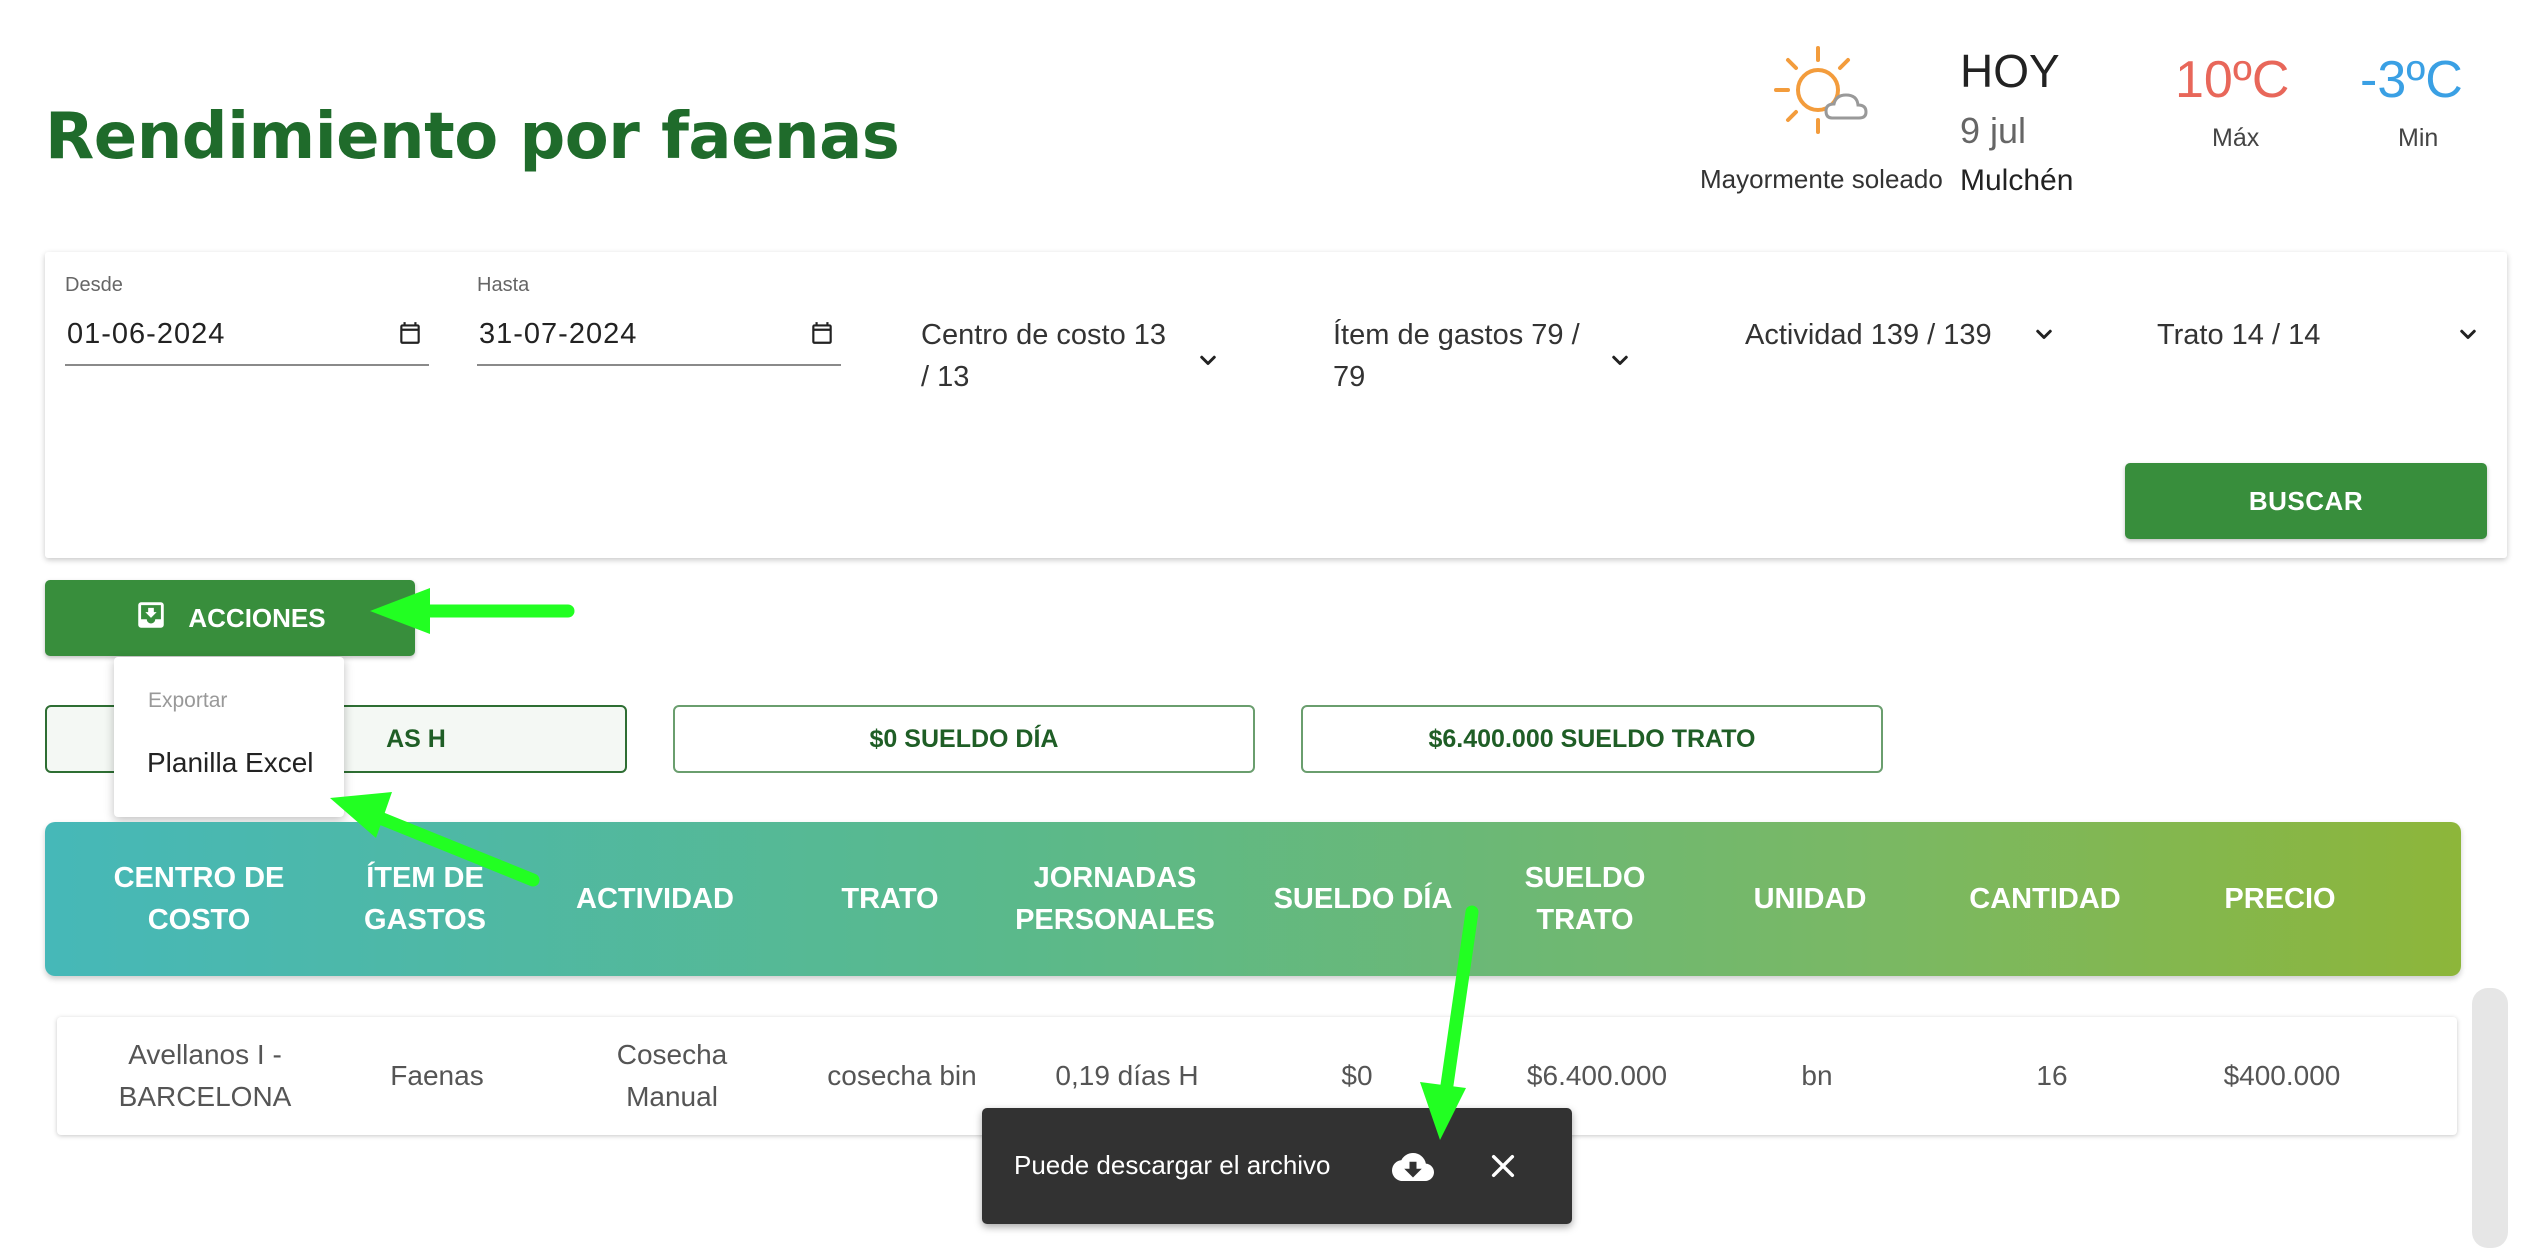  Describe the element at coordinates (2239, 335) in the screenshot. I see `trato-value: Trato 14 / 14` at that location.